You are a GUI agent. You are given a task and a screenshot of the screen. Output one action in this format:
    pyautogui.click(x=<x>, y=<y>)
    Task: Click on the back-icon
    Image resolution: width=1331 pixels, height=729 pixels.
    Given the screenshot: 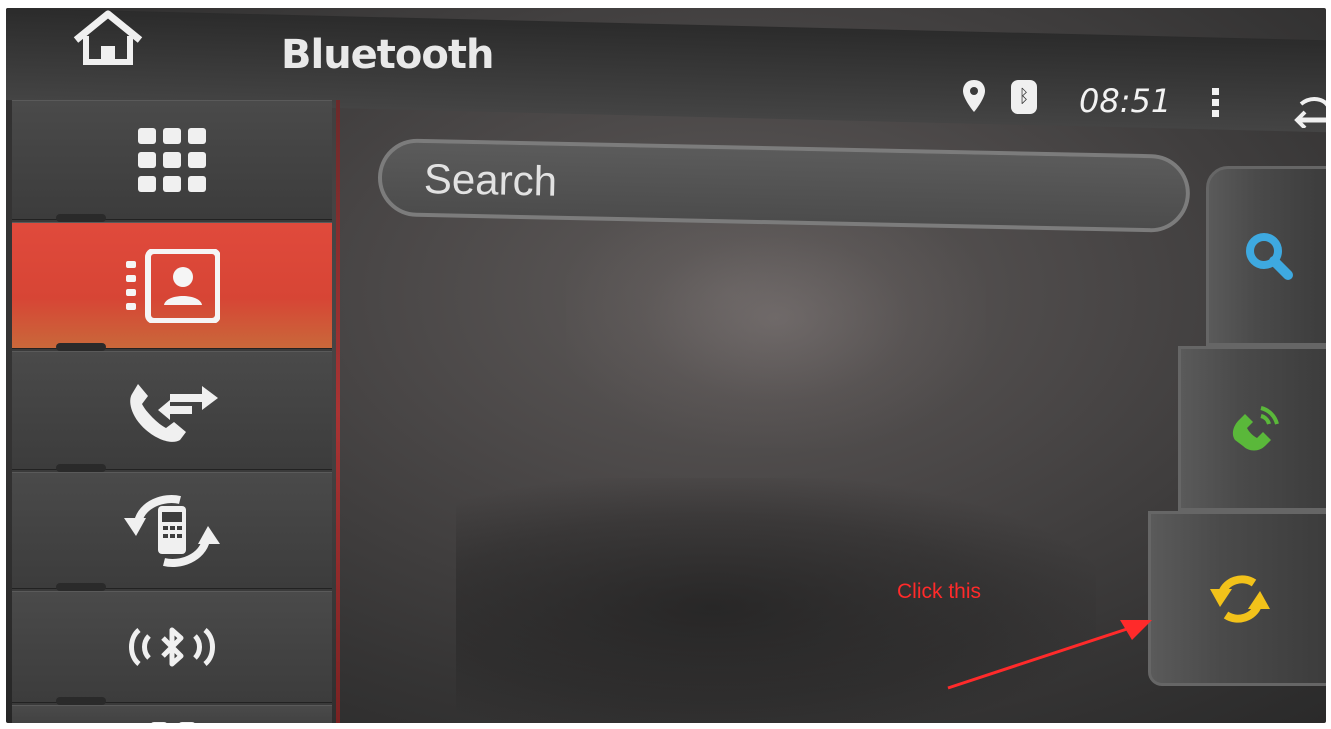 What is the action you would take?
    pyautogui.click(x=1308, y=111)
    